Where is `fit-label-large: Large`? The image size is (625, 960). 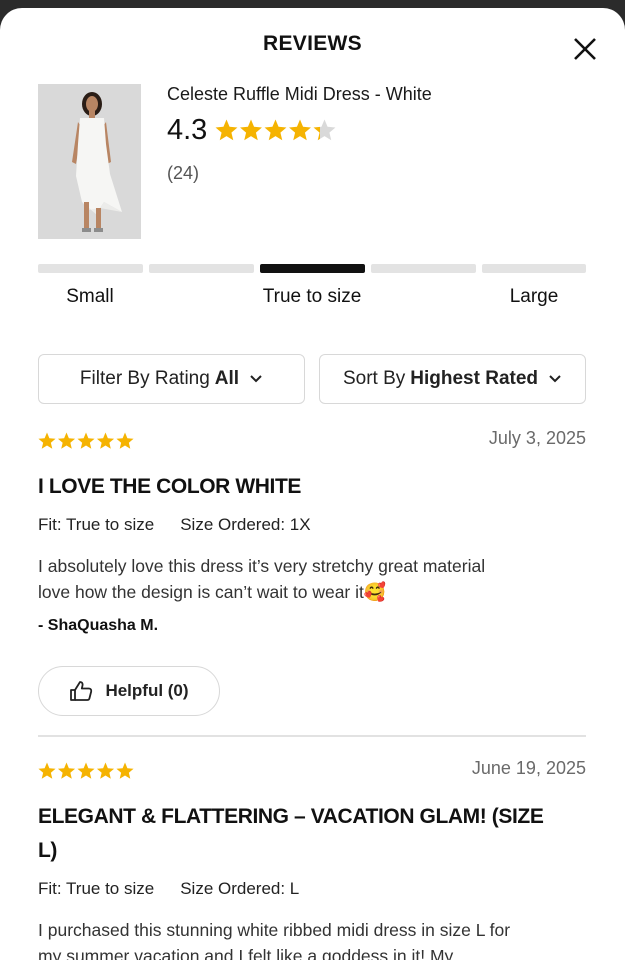 fit-label-large: Large is located at coordinates (534, 296).